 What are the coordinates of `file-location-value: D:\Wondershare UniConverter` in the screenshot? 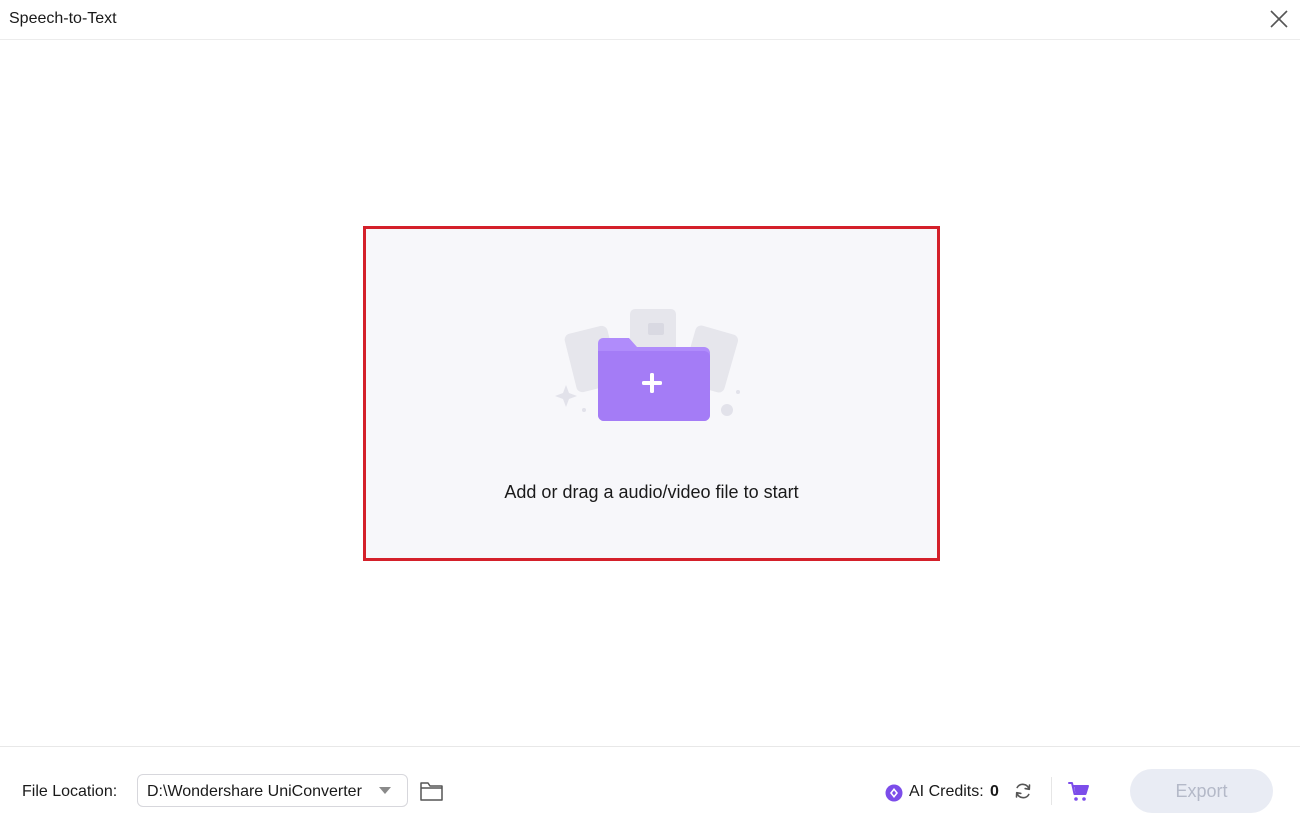 It's located at (254, 791).